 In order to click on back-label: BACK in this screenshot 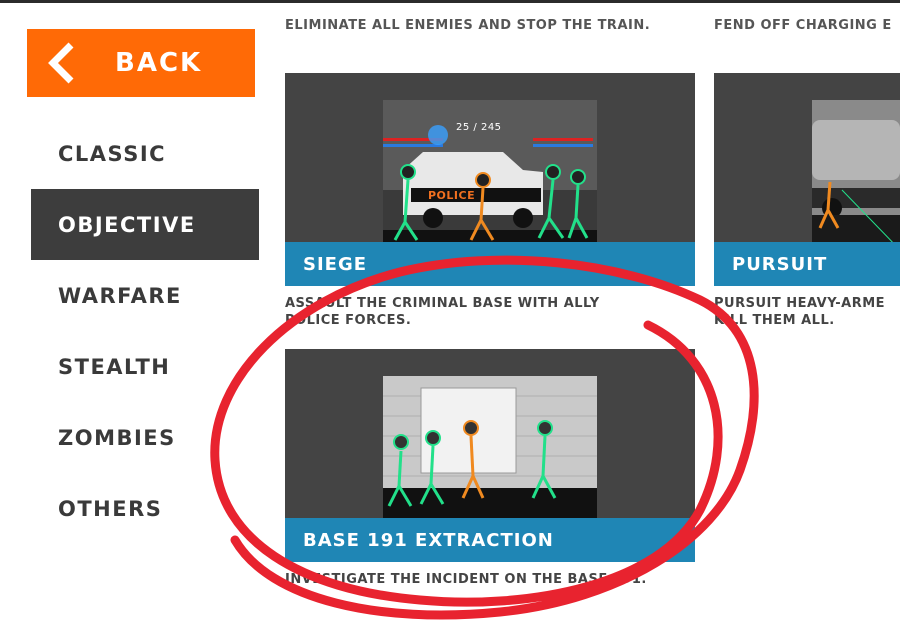, I will do `click(159, 63)`.